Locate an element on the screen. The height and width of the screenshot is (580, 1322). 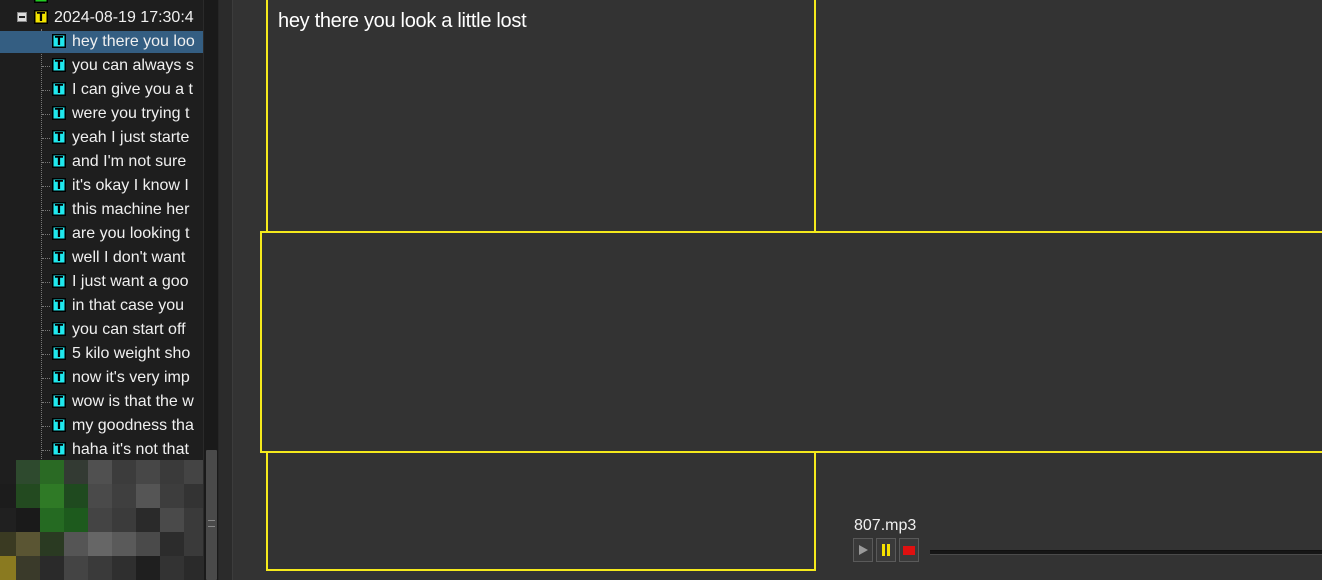
tree-item-label: you can start off is located at coordinates (129, 329).